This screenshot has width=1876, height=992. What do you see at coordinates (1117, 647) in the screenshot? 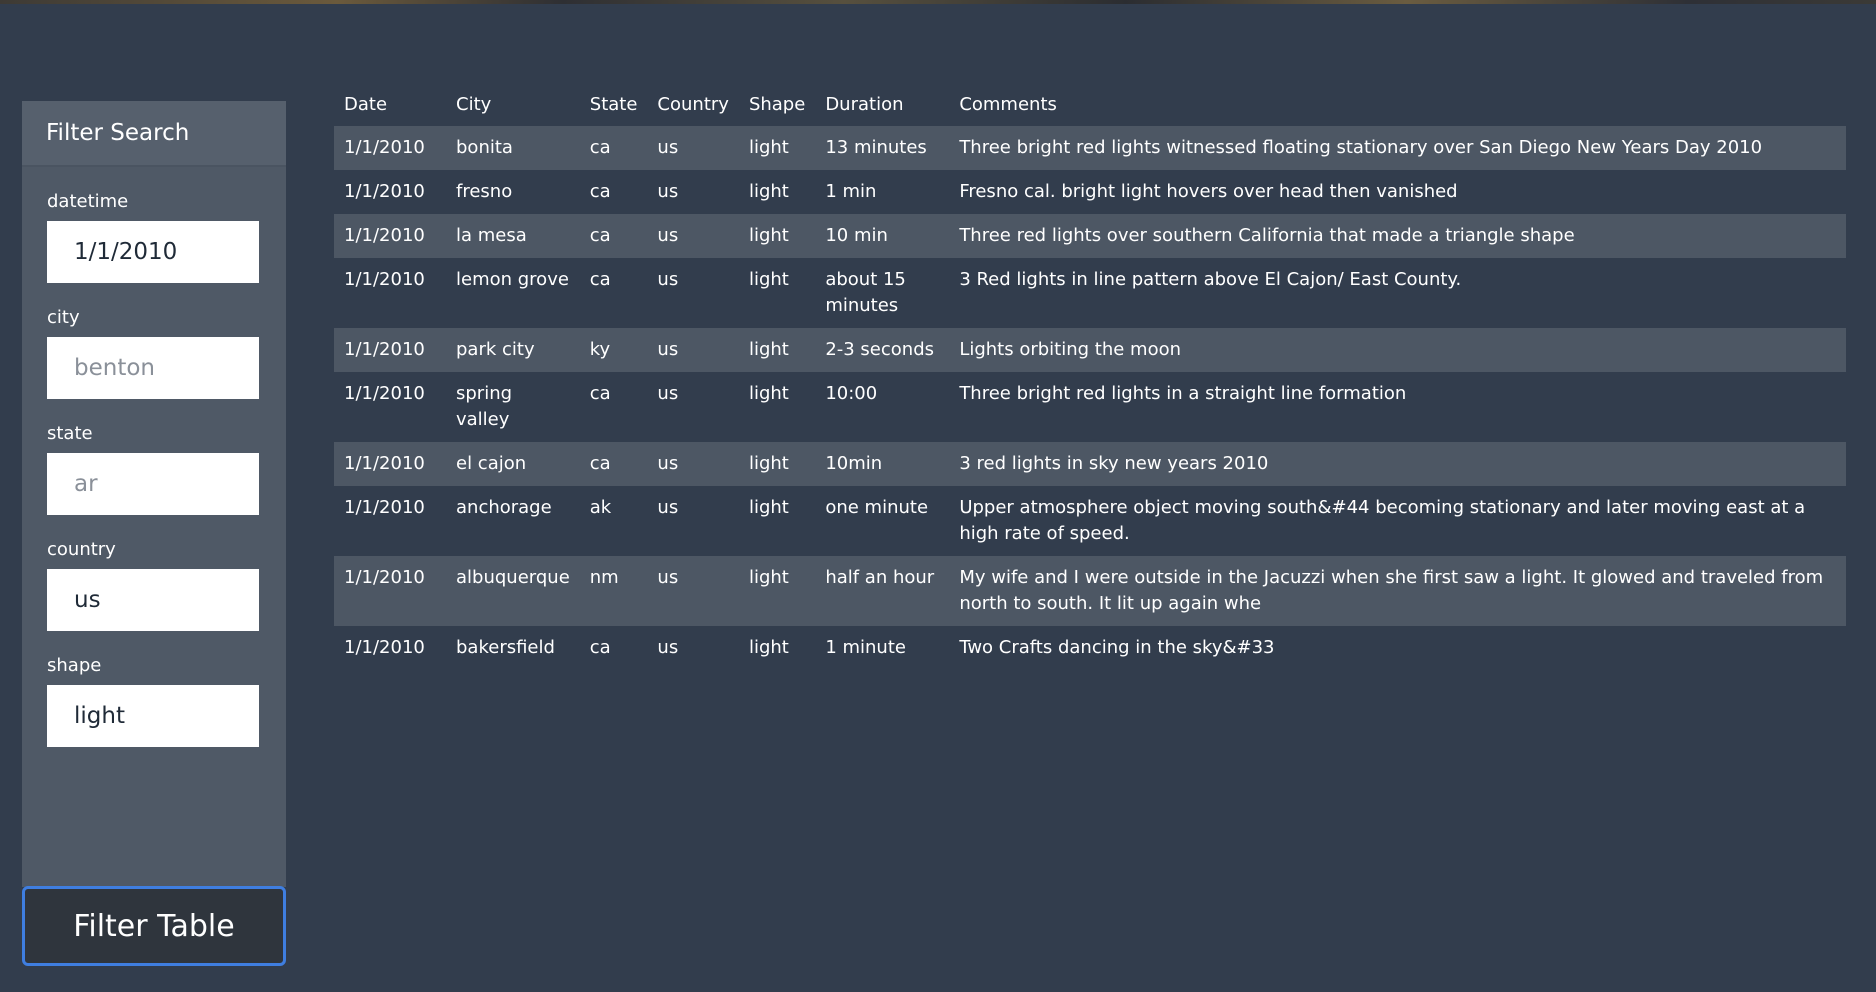
I see `cell-comments: Two Crafts dancing in the sky&#33` at bounding box center [1117, 647].